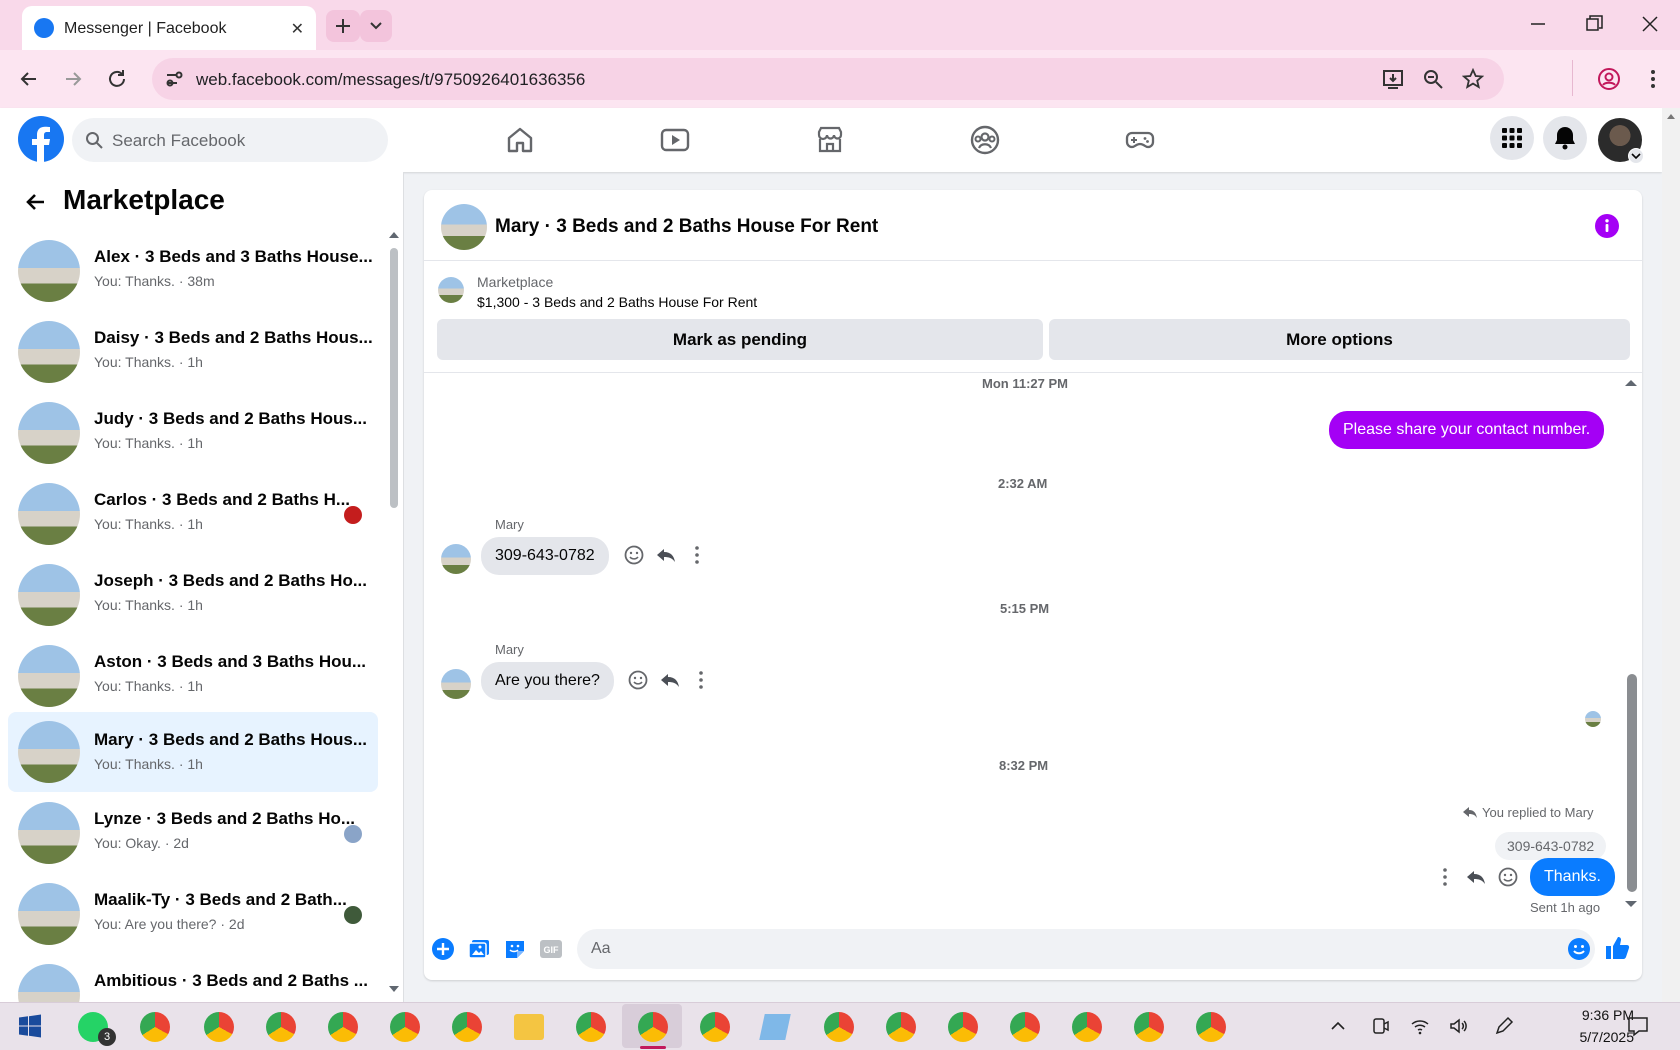  What do you see at coordinates (1671, 555) in the screenshot?
I see `page-scrollbar` at bounding box center [1671, 555].